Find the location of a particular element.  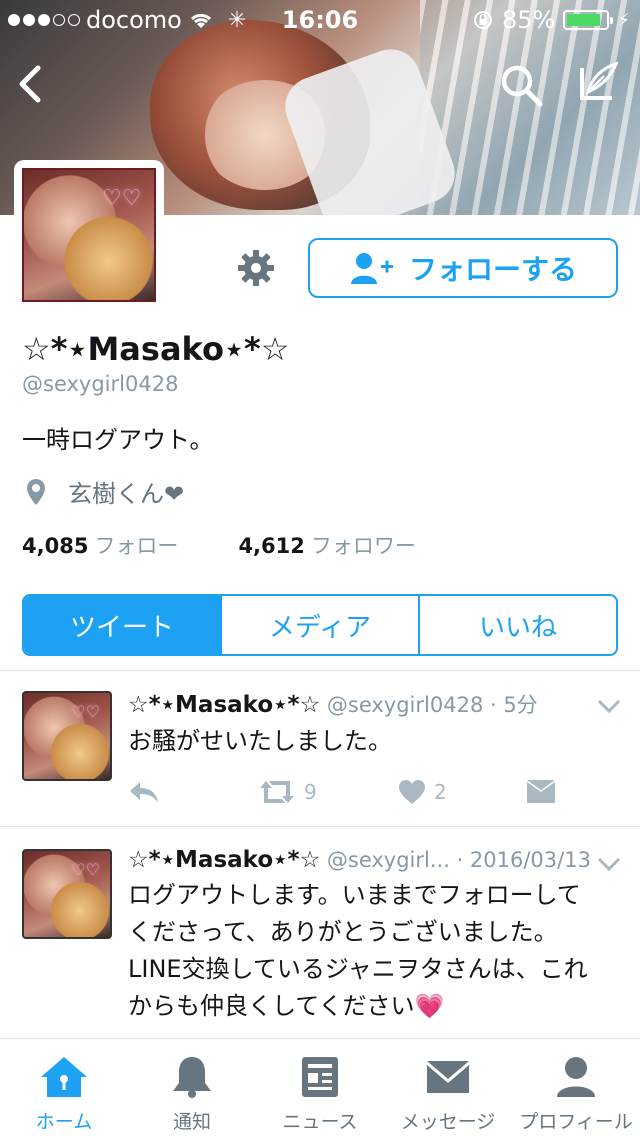

following-label: フォロー is located at coordinates (136, 546).